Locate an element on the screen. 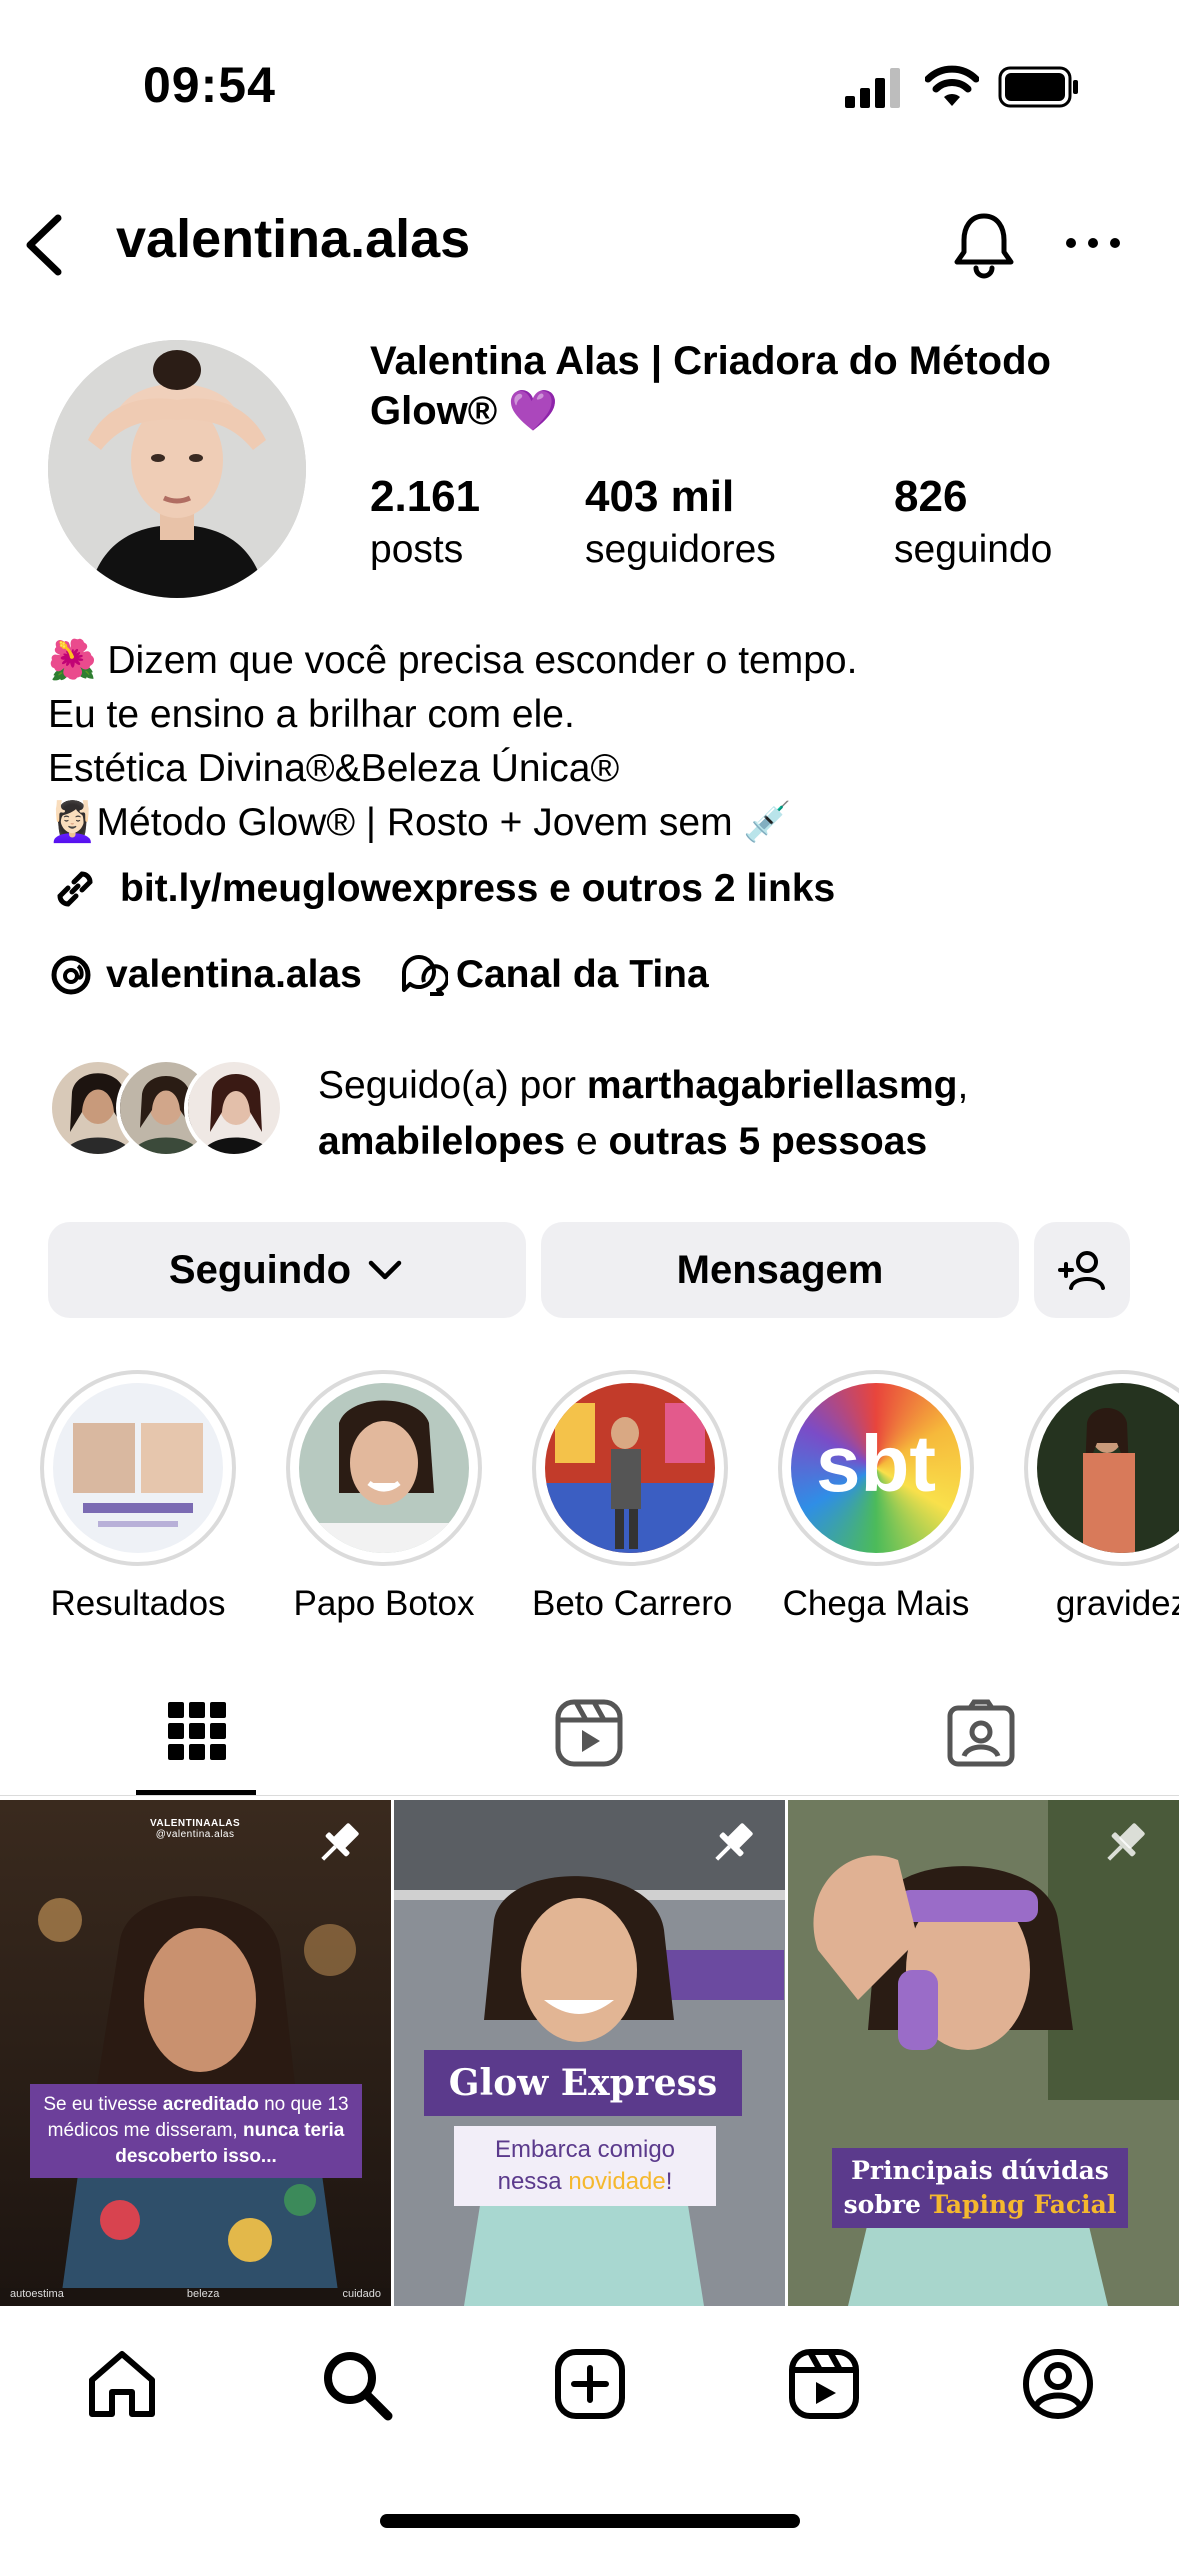 Image resolution: width=1179 pixels, height=2556 pixels. channel-icon is located at coordinates (424, 975).